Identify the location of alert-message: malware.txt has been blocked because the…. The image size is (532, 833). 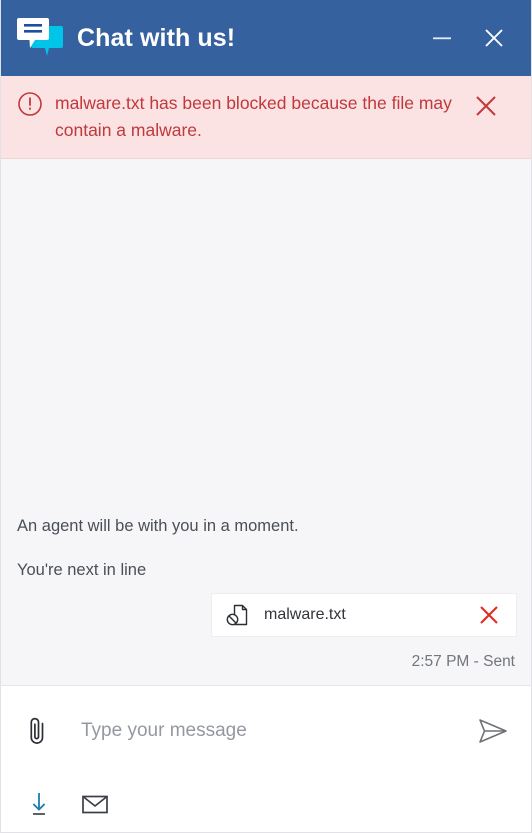
(253, 116).